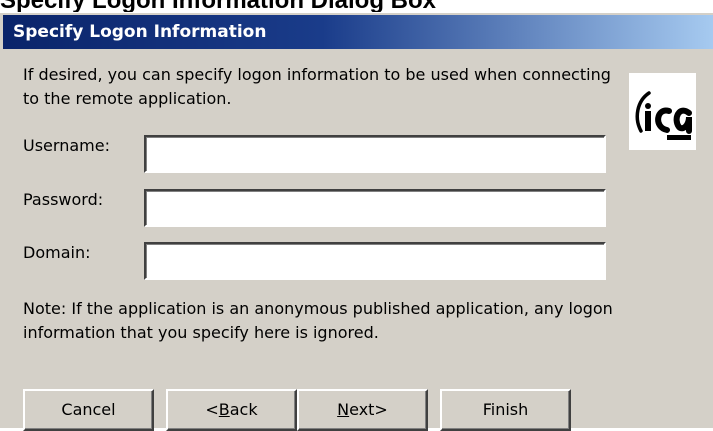 This screenshot has width=713, height=431. What do you see at coordinates (88, 410) in the screenshot?
I see `cancel-button: Cancel` at bounding box center [88, 410].